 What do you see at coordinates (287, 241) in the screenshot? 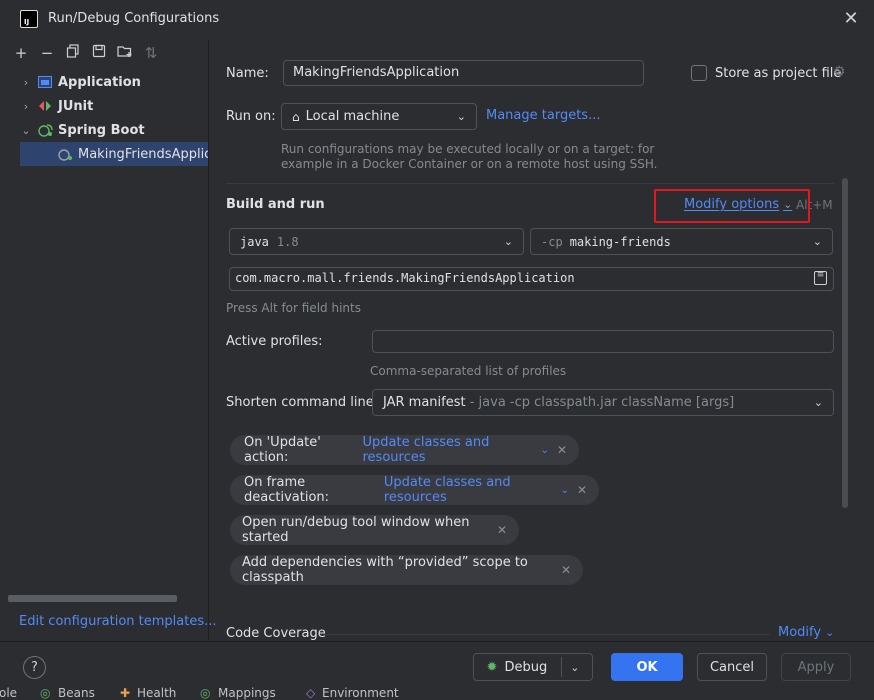
I see `jdk-version: 1.8` at bounding box center [287, 241].